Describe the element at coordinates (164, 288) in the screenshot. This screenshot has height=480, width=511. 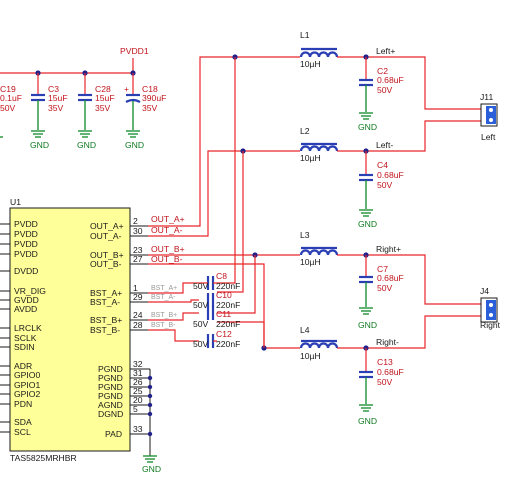
I see `svg-text: BST_A+` at that location.